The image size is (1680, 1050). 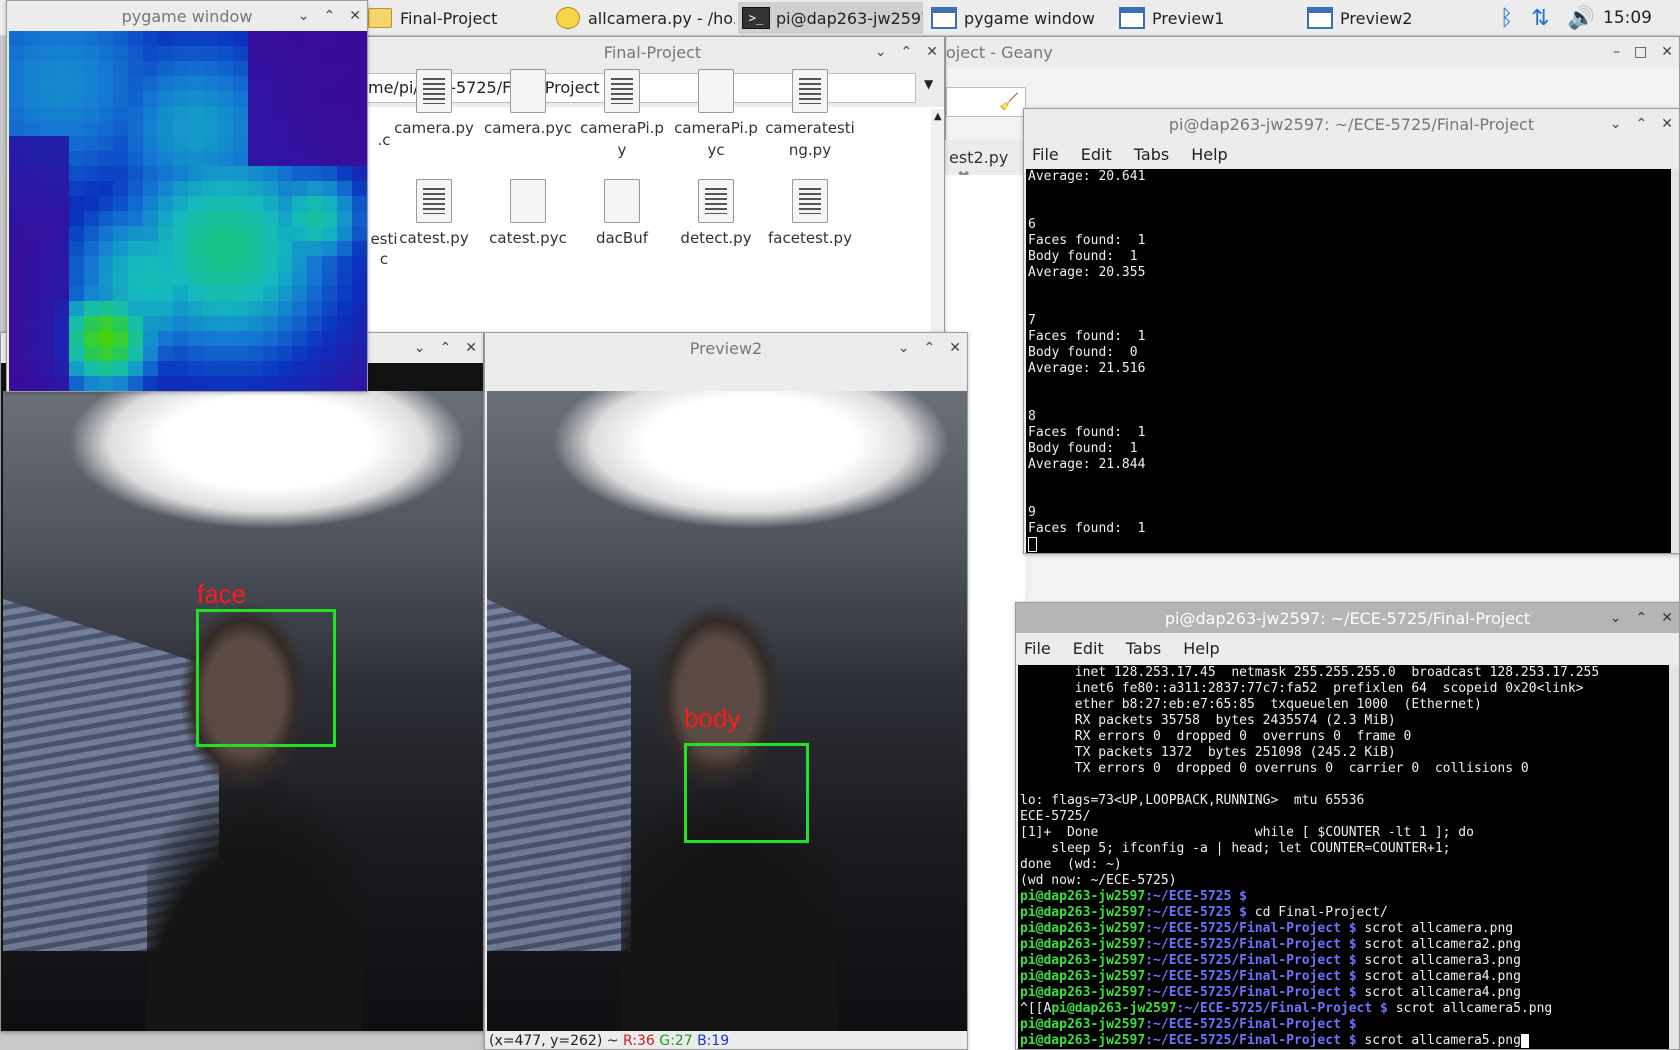 What do you see at coordinates (810, 115) in the screenshot?
I see `file-item: cameratesting.py` at bounding box center [810, 115].